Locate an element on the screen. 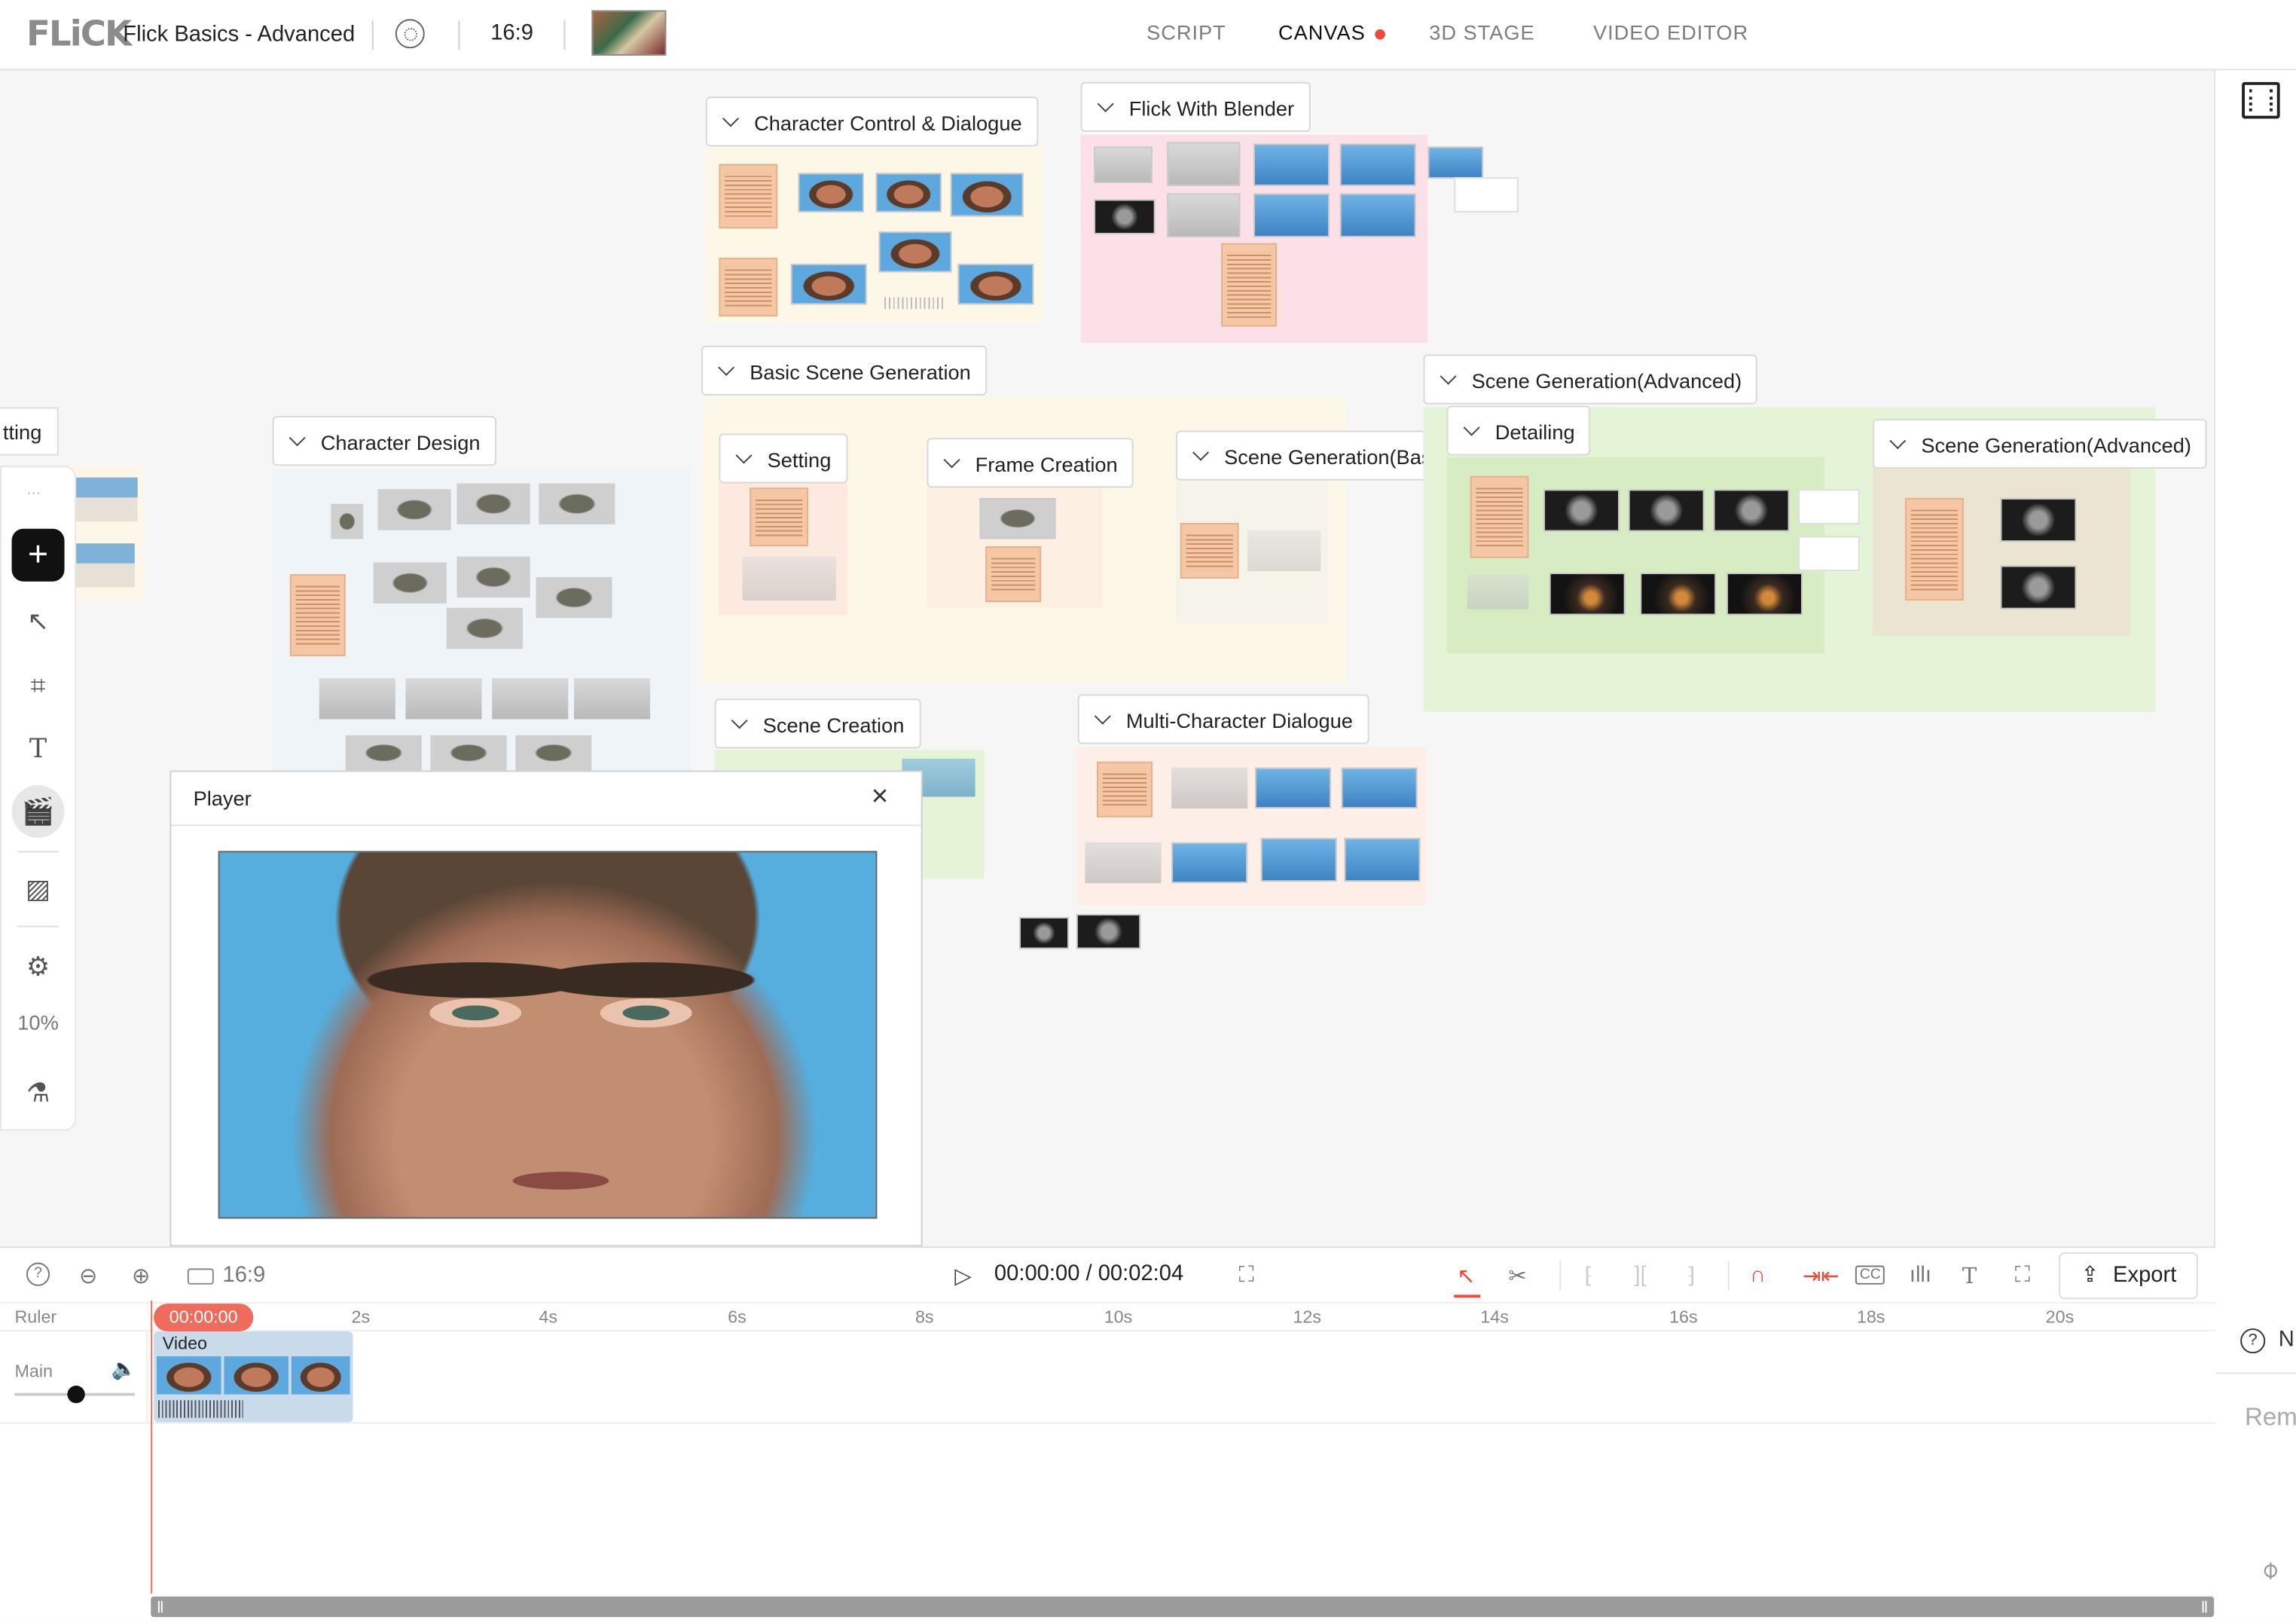 Image resolution: width=2296 pixels, height=1623 pixels. playhead-line is located at coordinates (152, 1447).